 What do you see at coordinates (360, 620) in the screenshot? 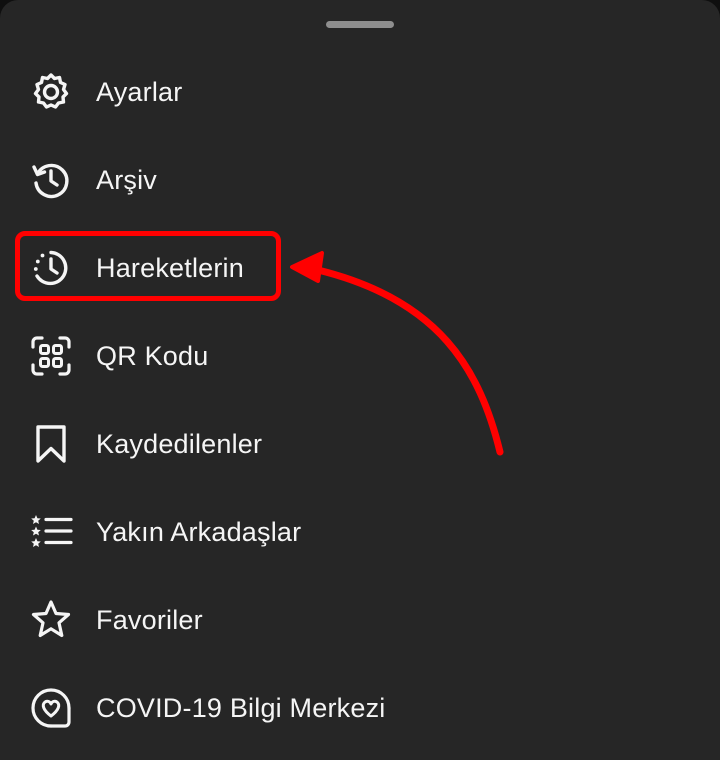
I see `menu-item-favorites: Favoriler` at bounding box center [360, 620].